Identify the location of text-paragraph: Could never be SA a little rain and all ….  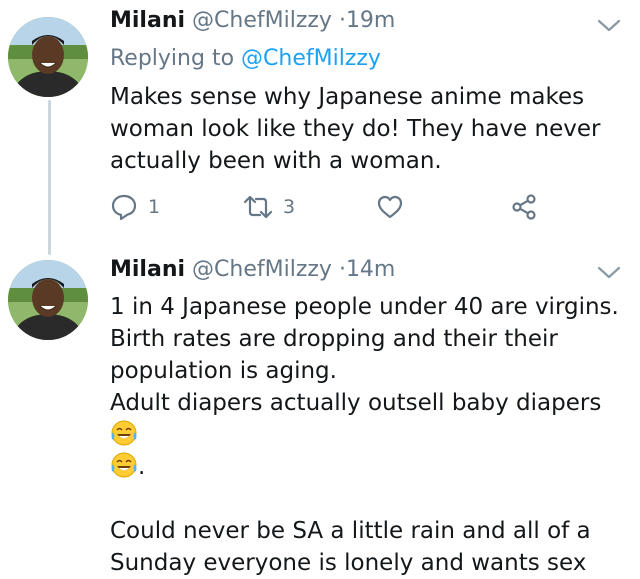
(350, 547).